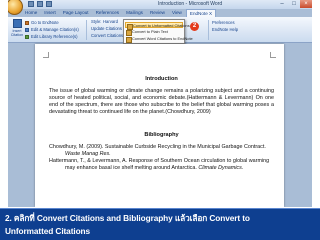 This screenshot has height=240, width=320. Describe the element at coordinates (294, 4) in the screenshot. I see `maximize-button: □` at that location.